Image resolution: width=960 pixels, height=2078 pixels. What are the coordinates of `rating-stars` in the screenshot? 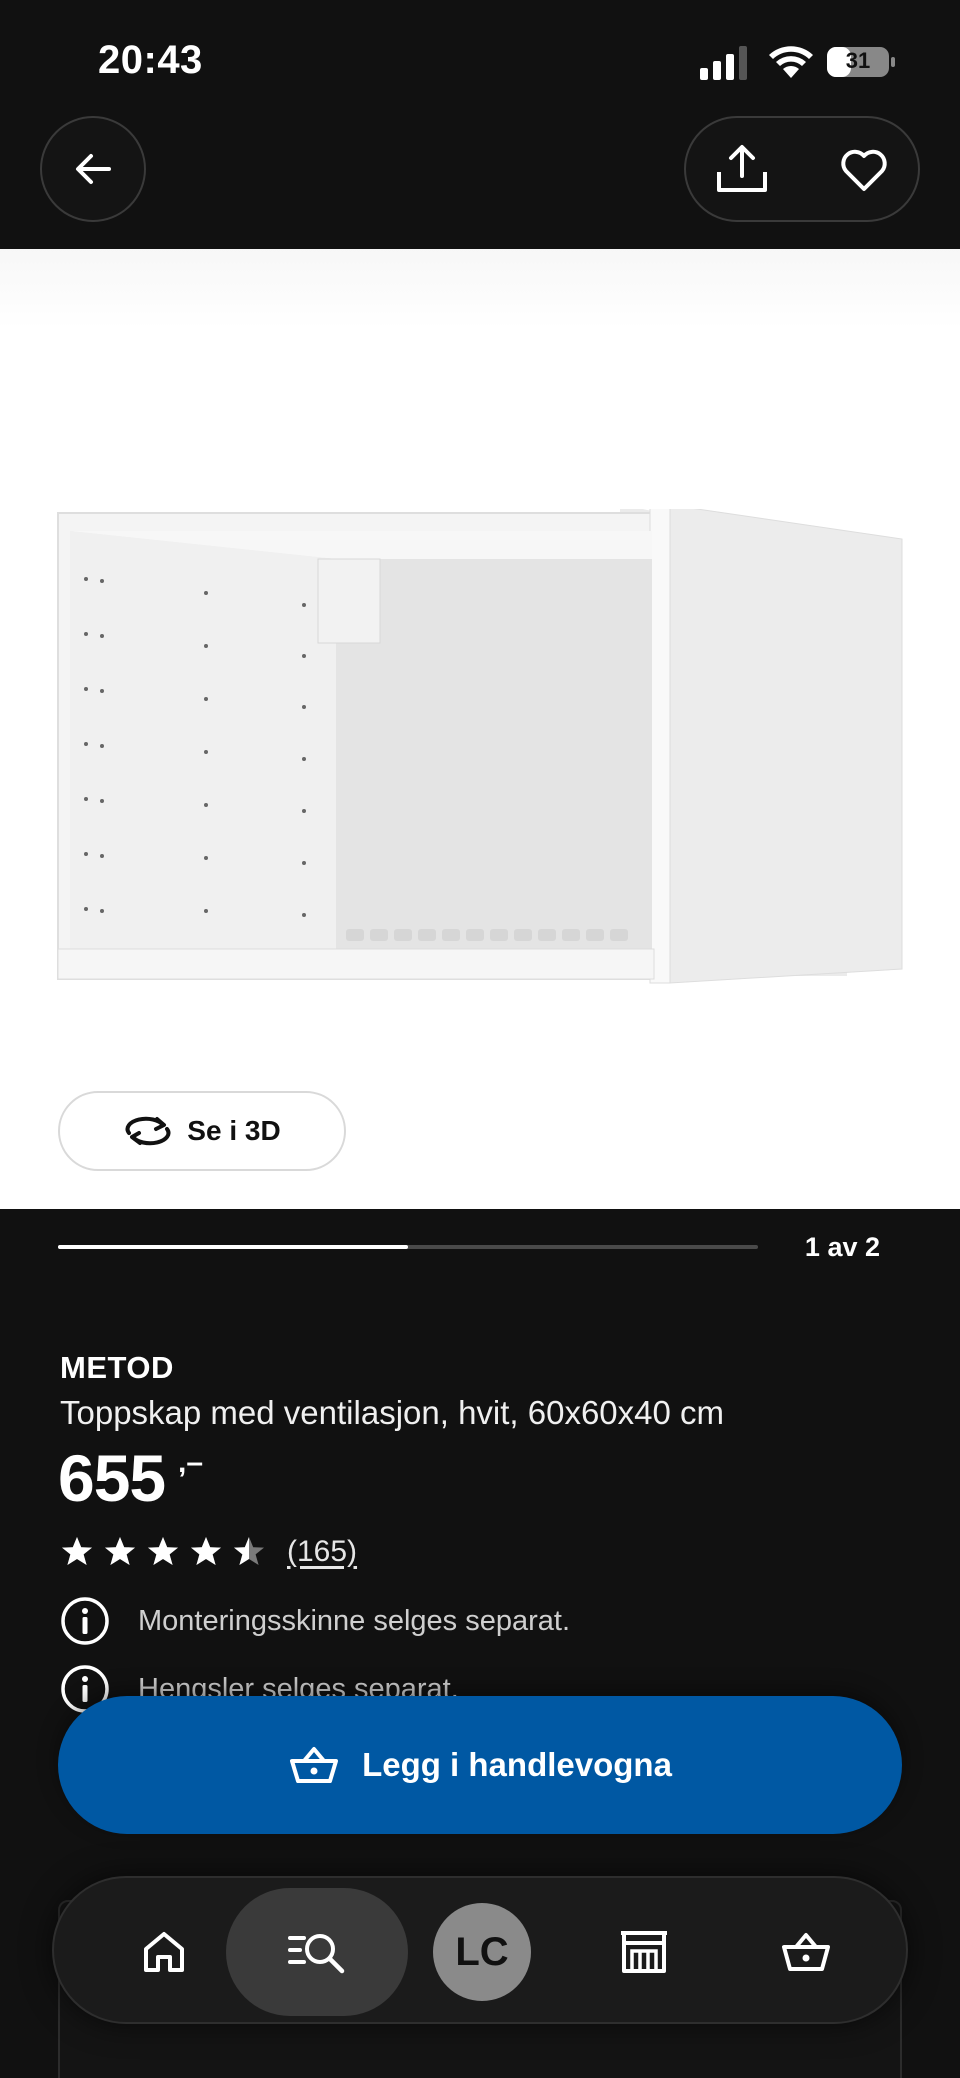 It's located at (163, 1552).